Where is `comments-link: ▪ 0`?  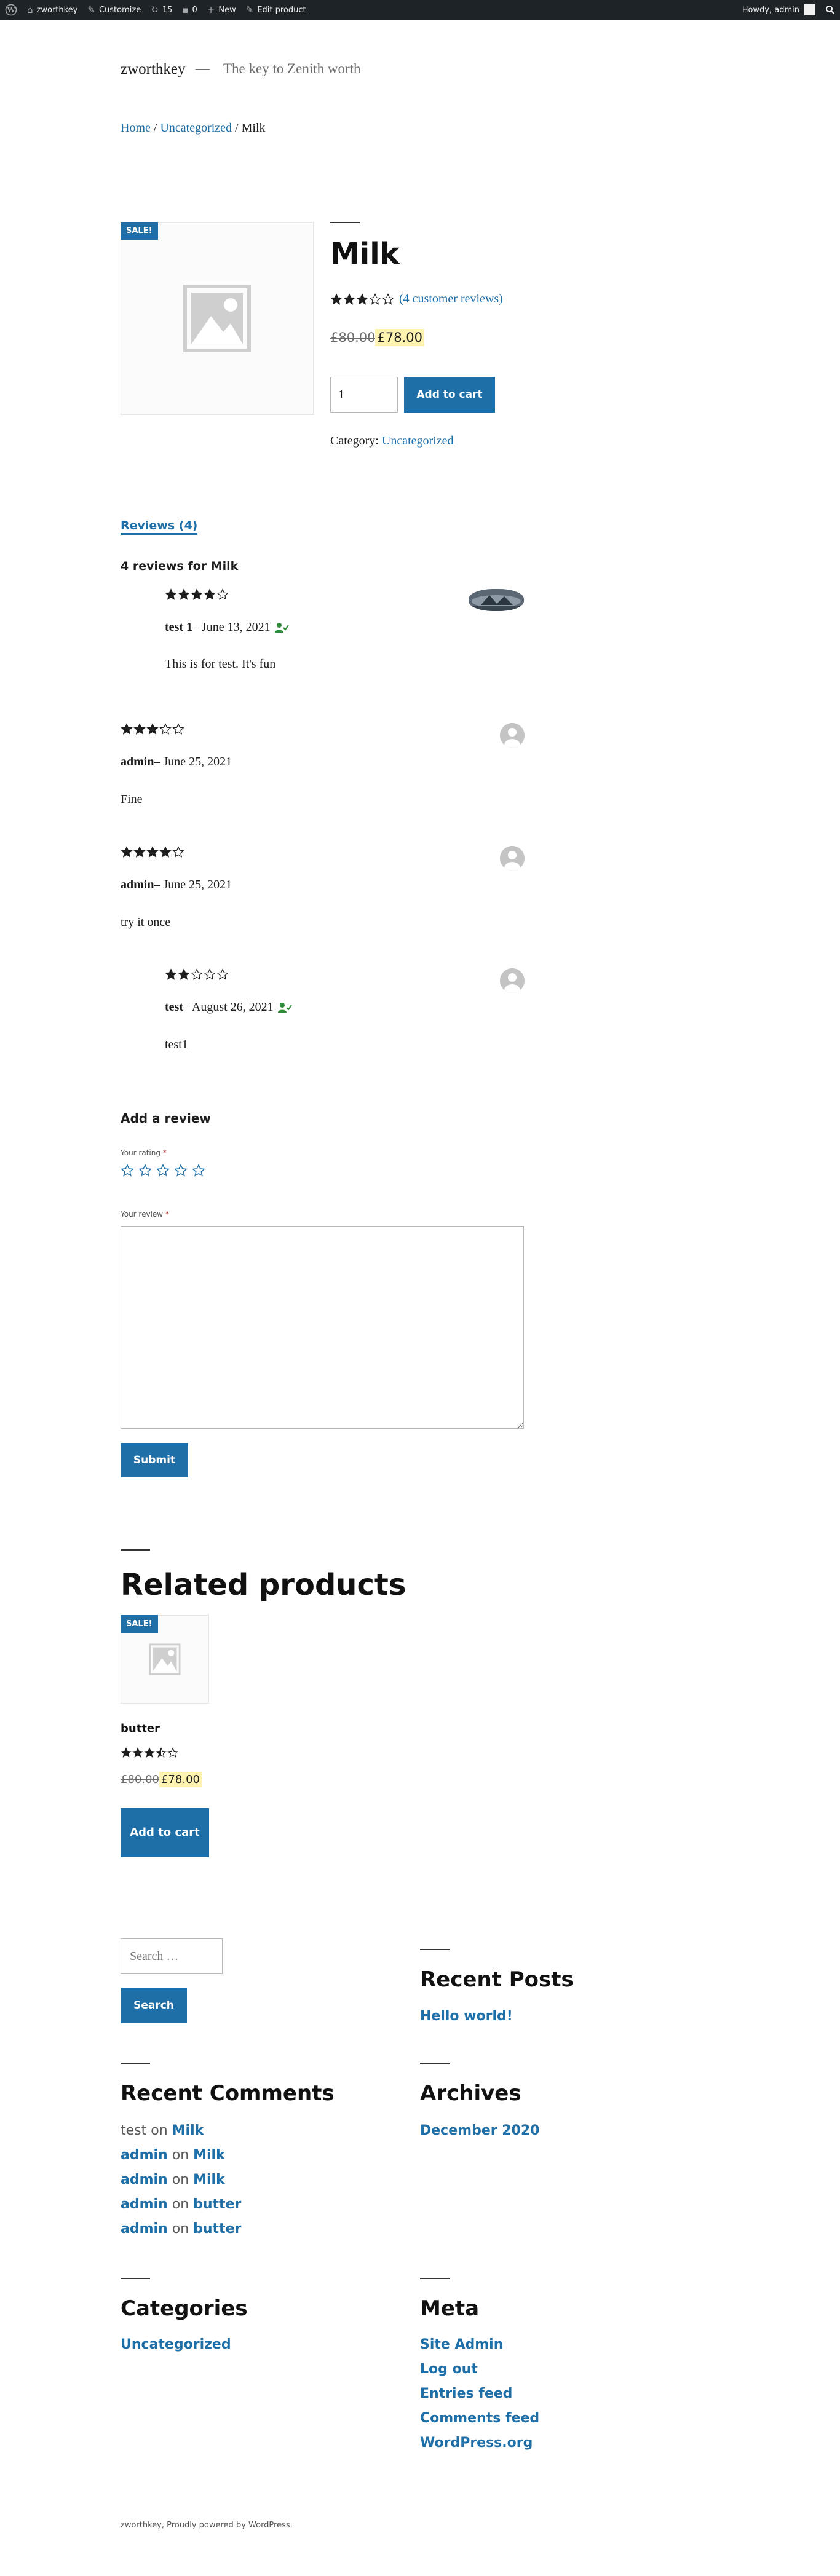 comments-link: ▪ 0 is located at coordinates (189, 10).